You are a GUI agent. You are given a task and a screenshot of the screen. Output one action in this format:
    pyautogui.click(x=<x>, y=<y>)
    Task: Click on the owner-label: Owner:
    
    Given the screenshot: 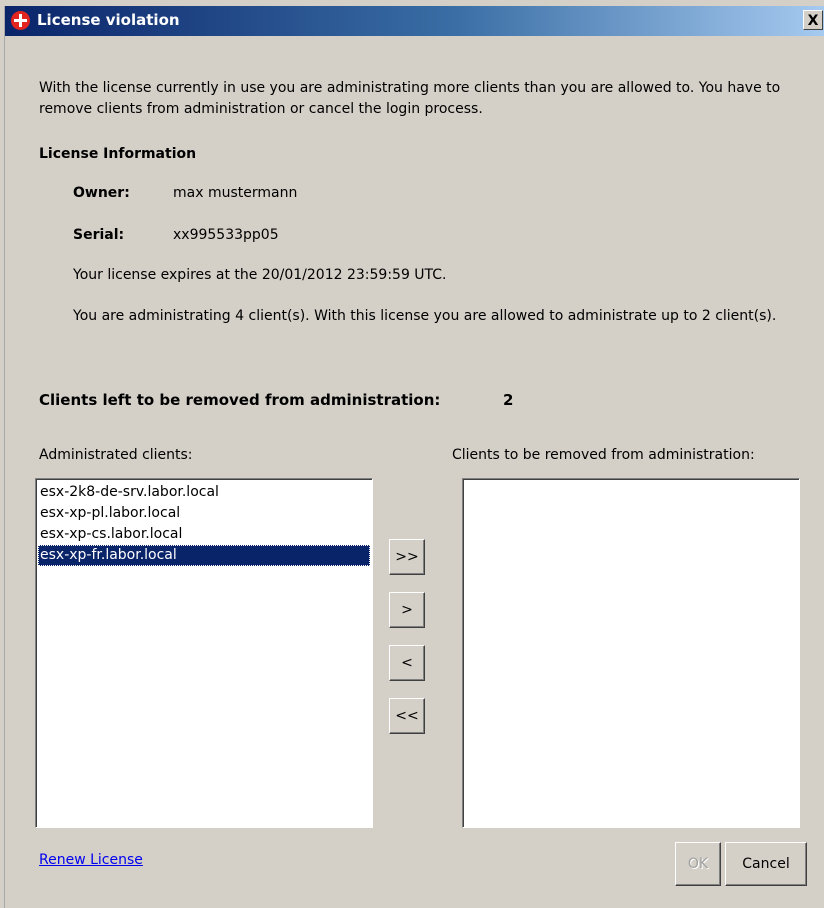 What is the action you would take?
    pyautogui.click(x=101, y=193)
    